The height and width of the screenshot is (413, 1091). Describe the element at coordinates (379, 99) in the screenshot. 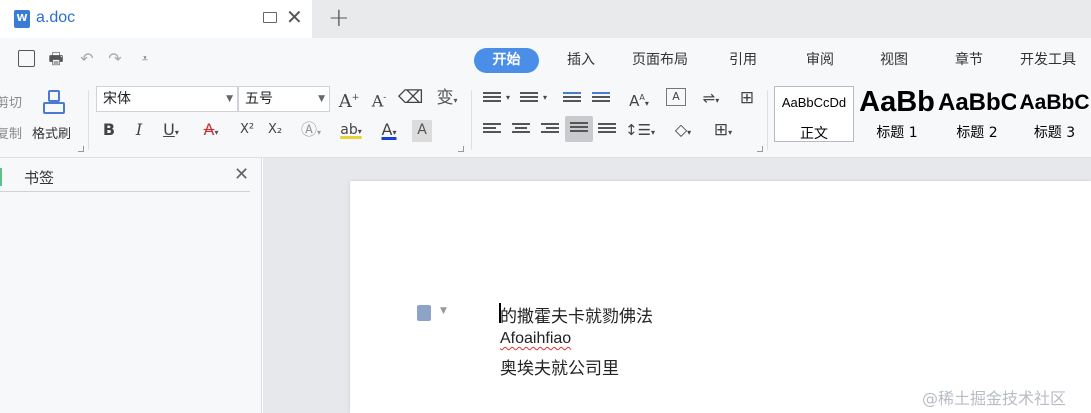

I see `decrease-font-size-icon: A-` at that location.